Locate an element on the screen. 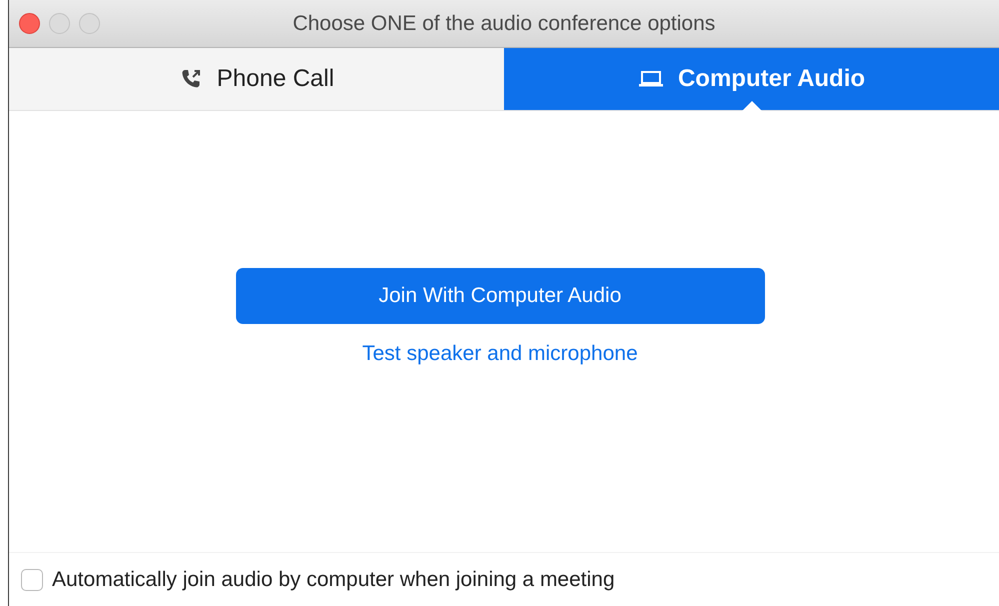 This screenshot has width=999, height=606. window-title: Choose ONE of the audio conference options is located at coordinates (504, 24).